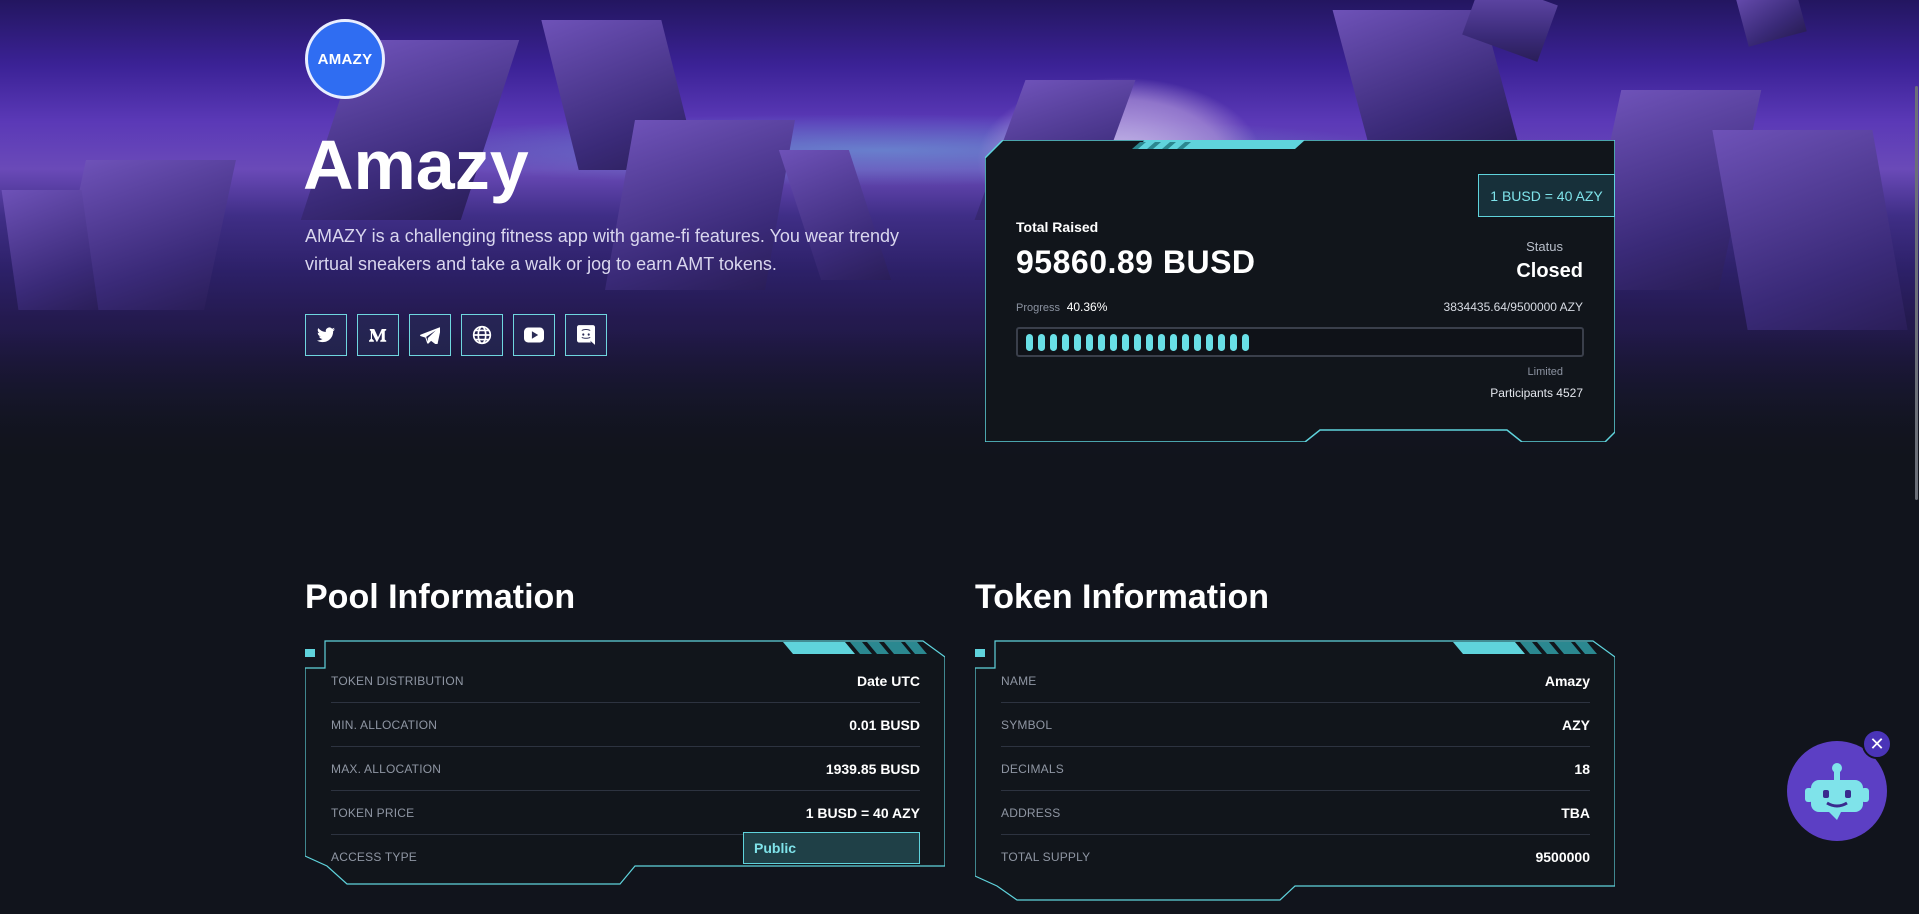 The image size is (1919, 914). Describe the element at coordinates (1546, 195) in the screenshot. I see `exchange-rate-badge: 1 BUSD = 40 AZY` at that location.